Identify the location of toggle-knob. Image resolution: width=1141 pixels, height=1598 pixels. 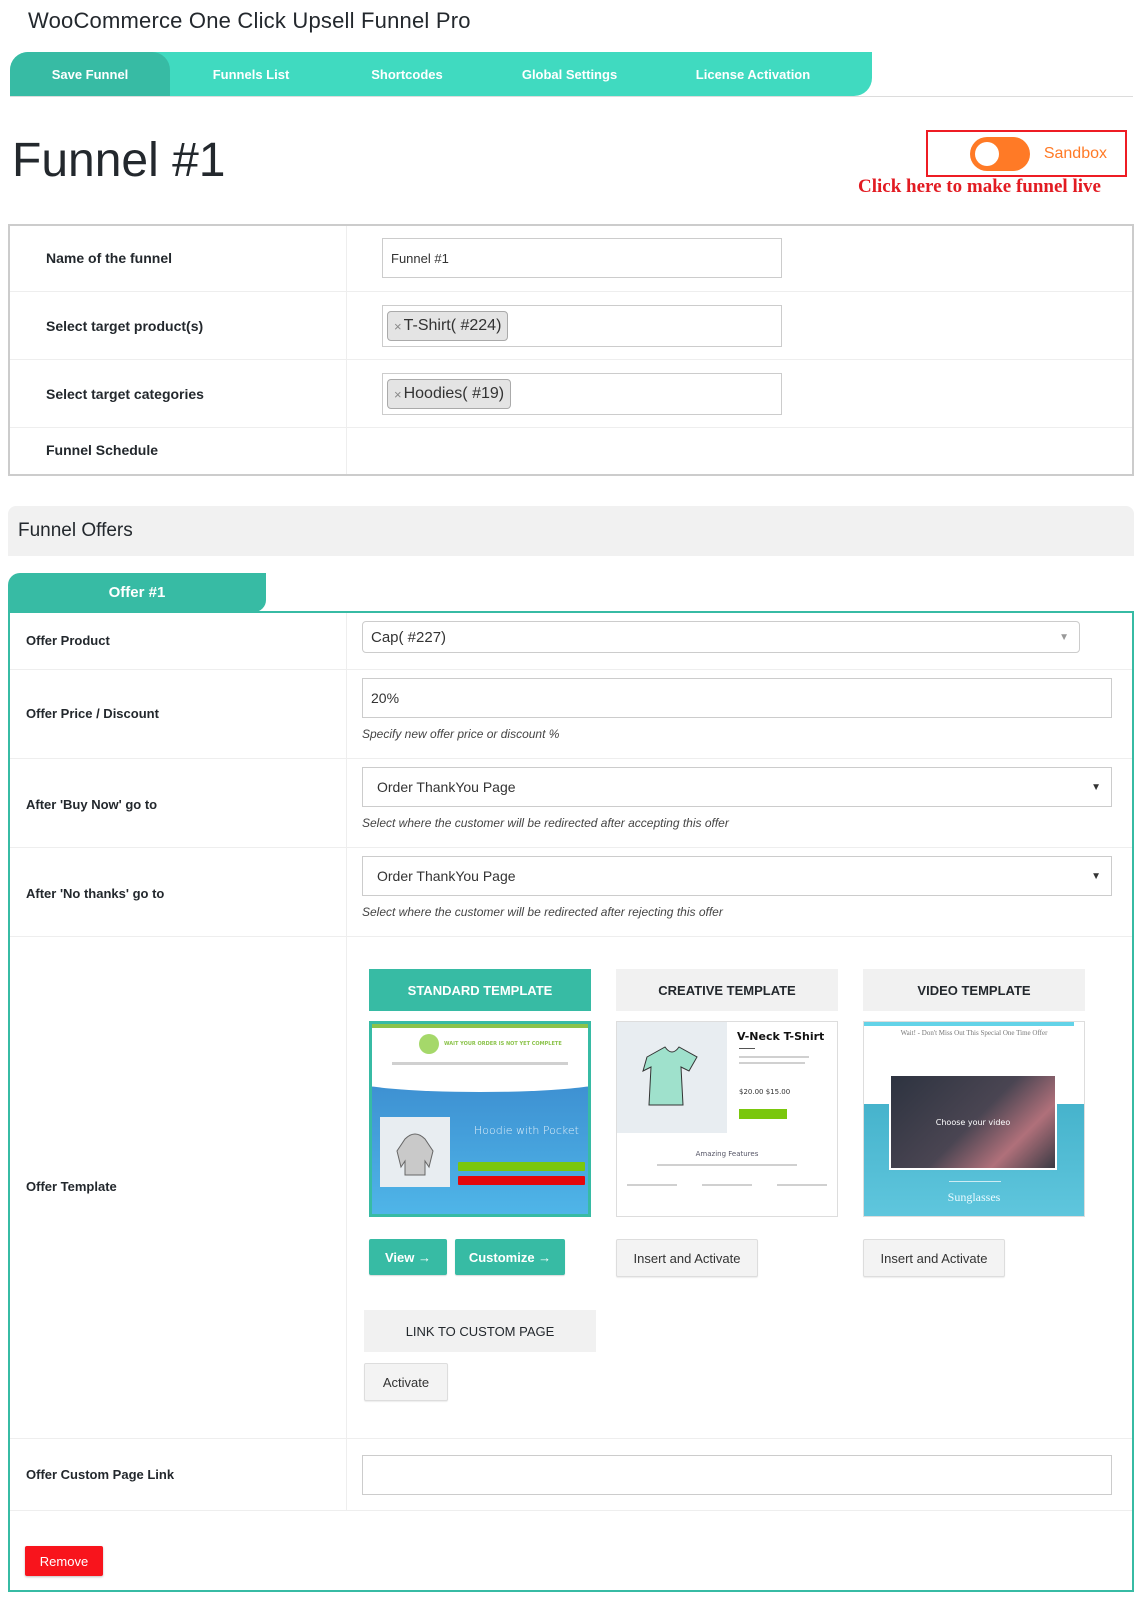
(986, 153).